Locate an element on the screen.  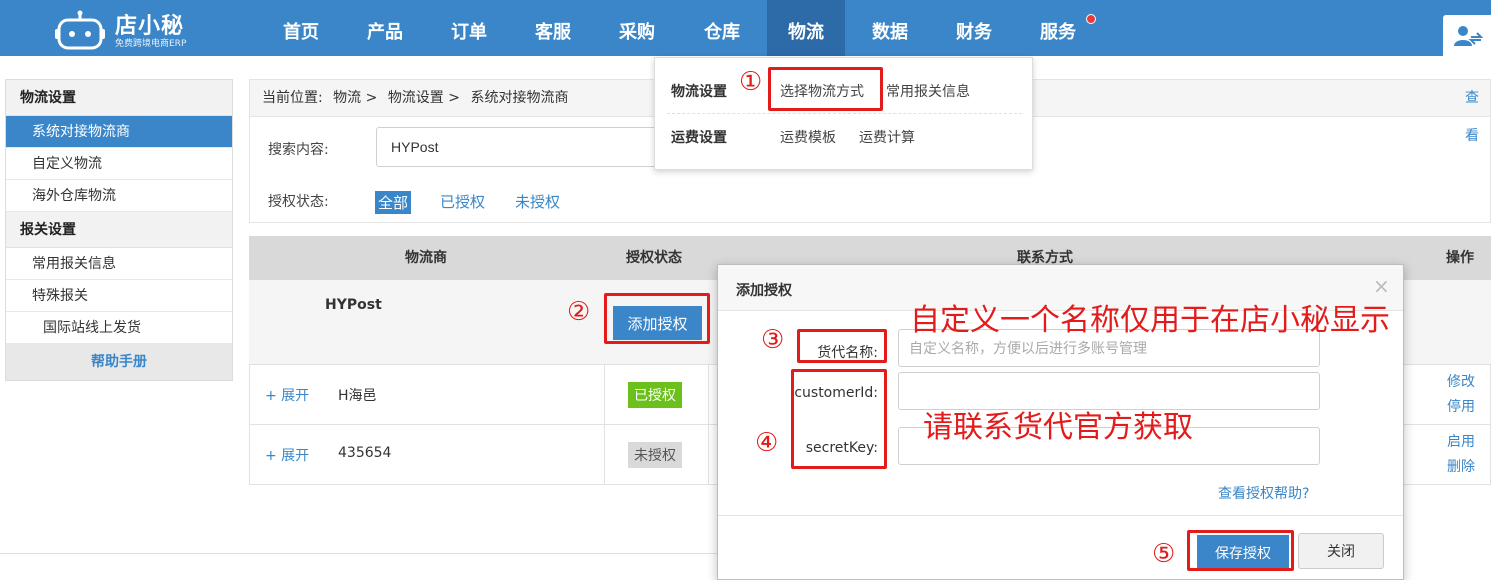
authorization-help-link: 查看授权帮助? is located at coordinates (1263, 493).